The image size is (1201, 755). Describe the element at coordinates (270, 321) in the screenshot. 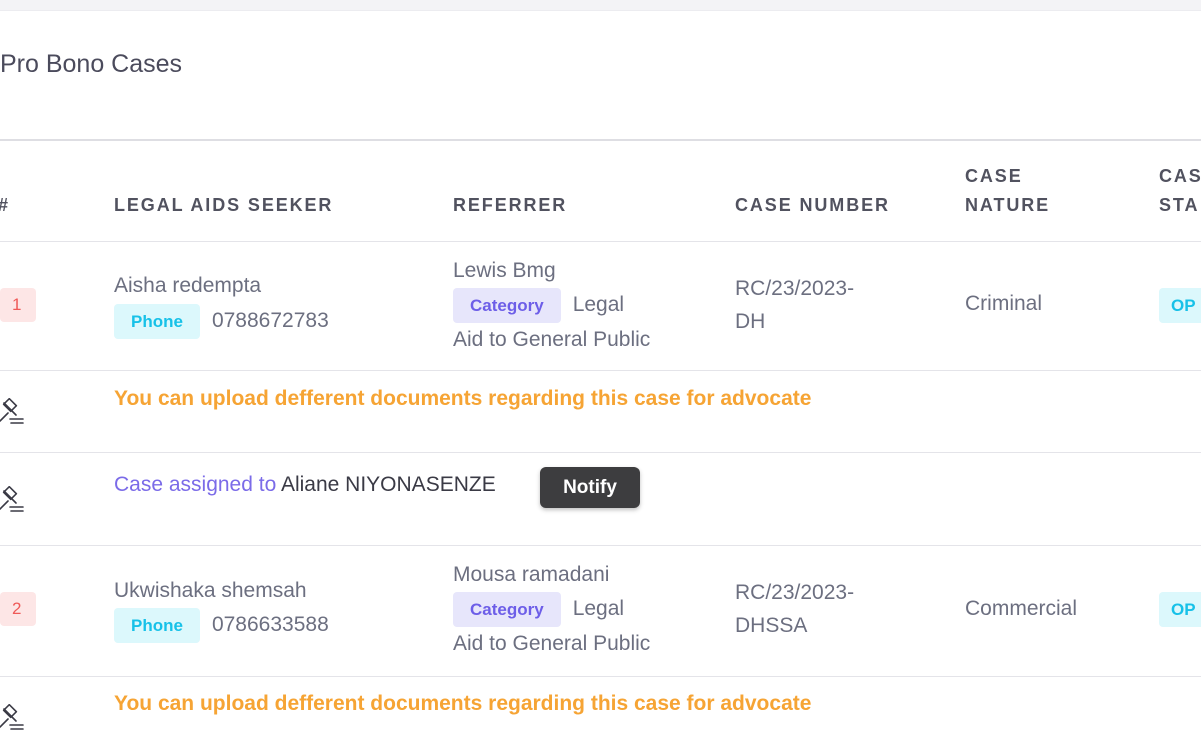

I see `phone-number: 0788672783` at that location.